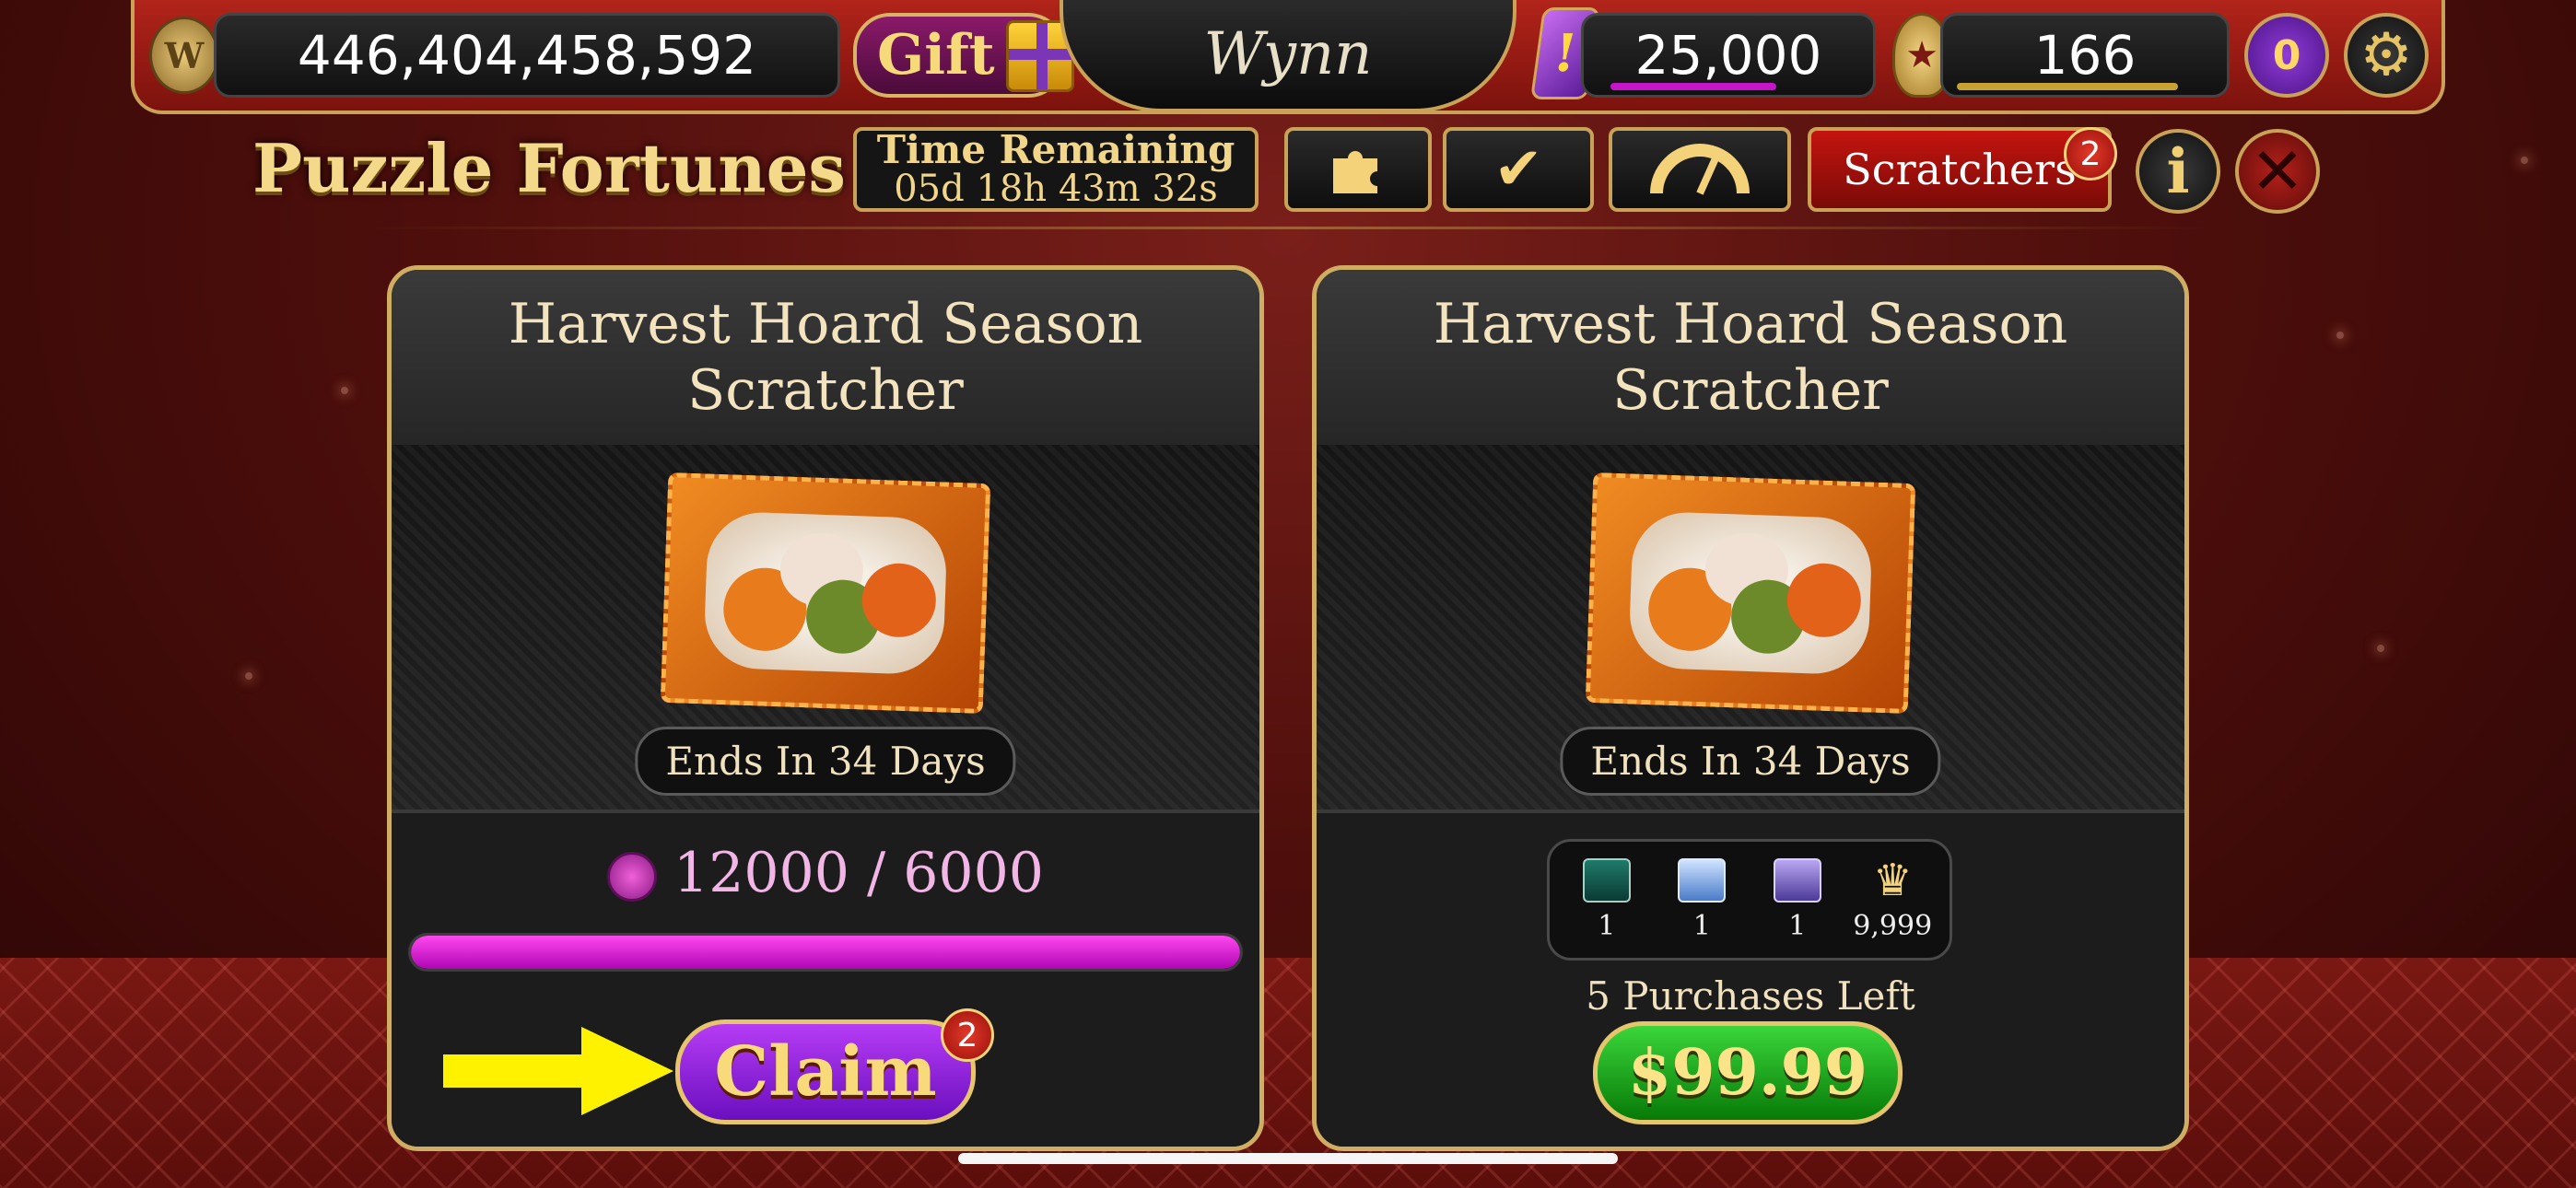 The height and width of the screenshot is (1188, 2576). I want to click on checkmark-icon: ✔, so click(1518, 169).